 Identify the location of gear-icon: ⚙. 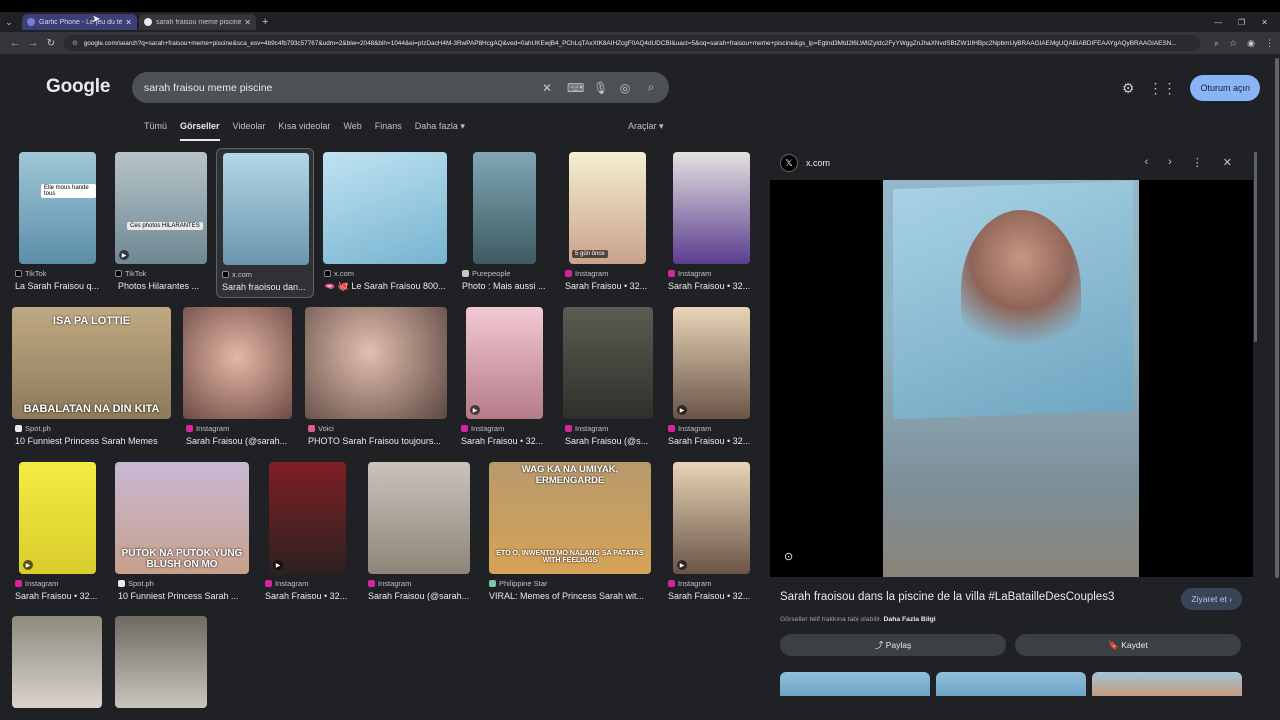
(1128, 88).